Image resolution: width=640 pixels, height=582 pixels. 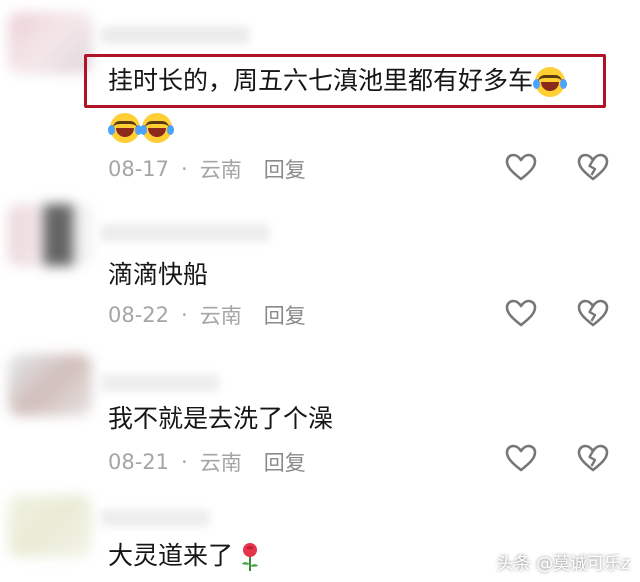 What do you see at coordinates (321, 80) in the screenshot?
I see `comment-text-content: 挂时长的，周五六七滇池里都有好多车` at bounding box center [321, 80].